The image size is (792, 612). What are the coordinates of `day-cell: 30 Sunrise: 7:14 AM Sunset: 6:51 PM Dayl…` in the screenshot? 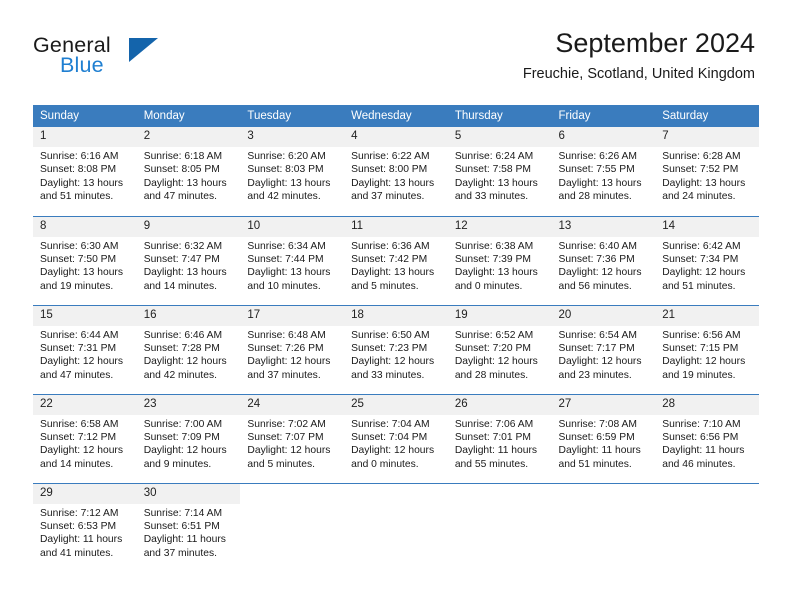 It's located at (188, 527).